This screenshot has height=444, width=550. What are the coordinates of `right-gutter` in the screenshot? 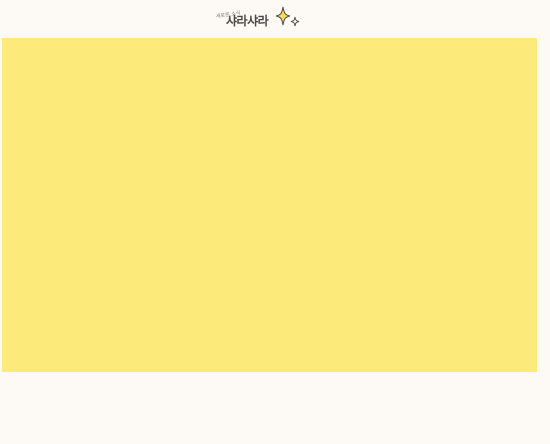 It's located at (543, 205).